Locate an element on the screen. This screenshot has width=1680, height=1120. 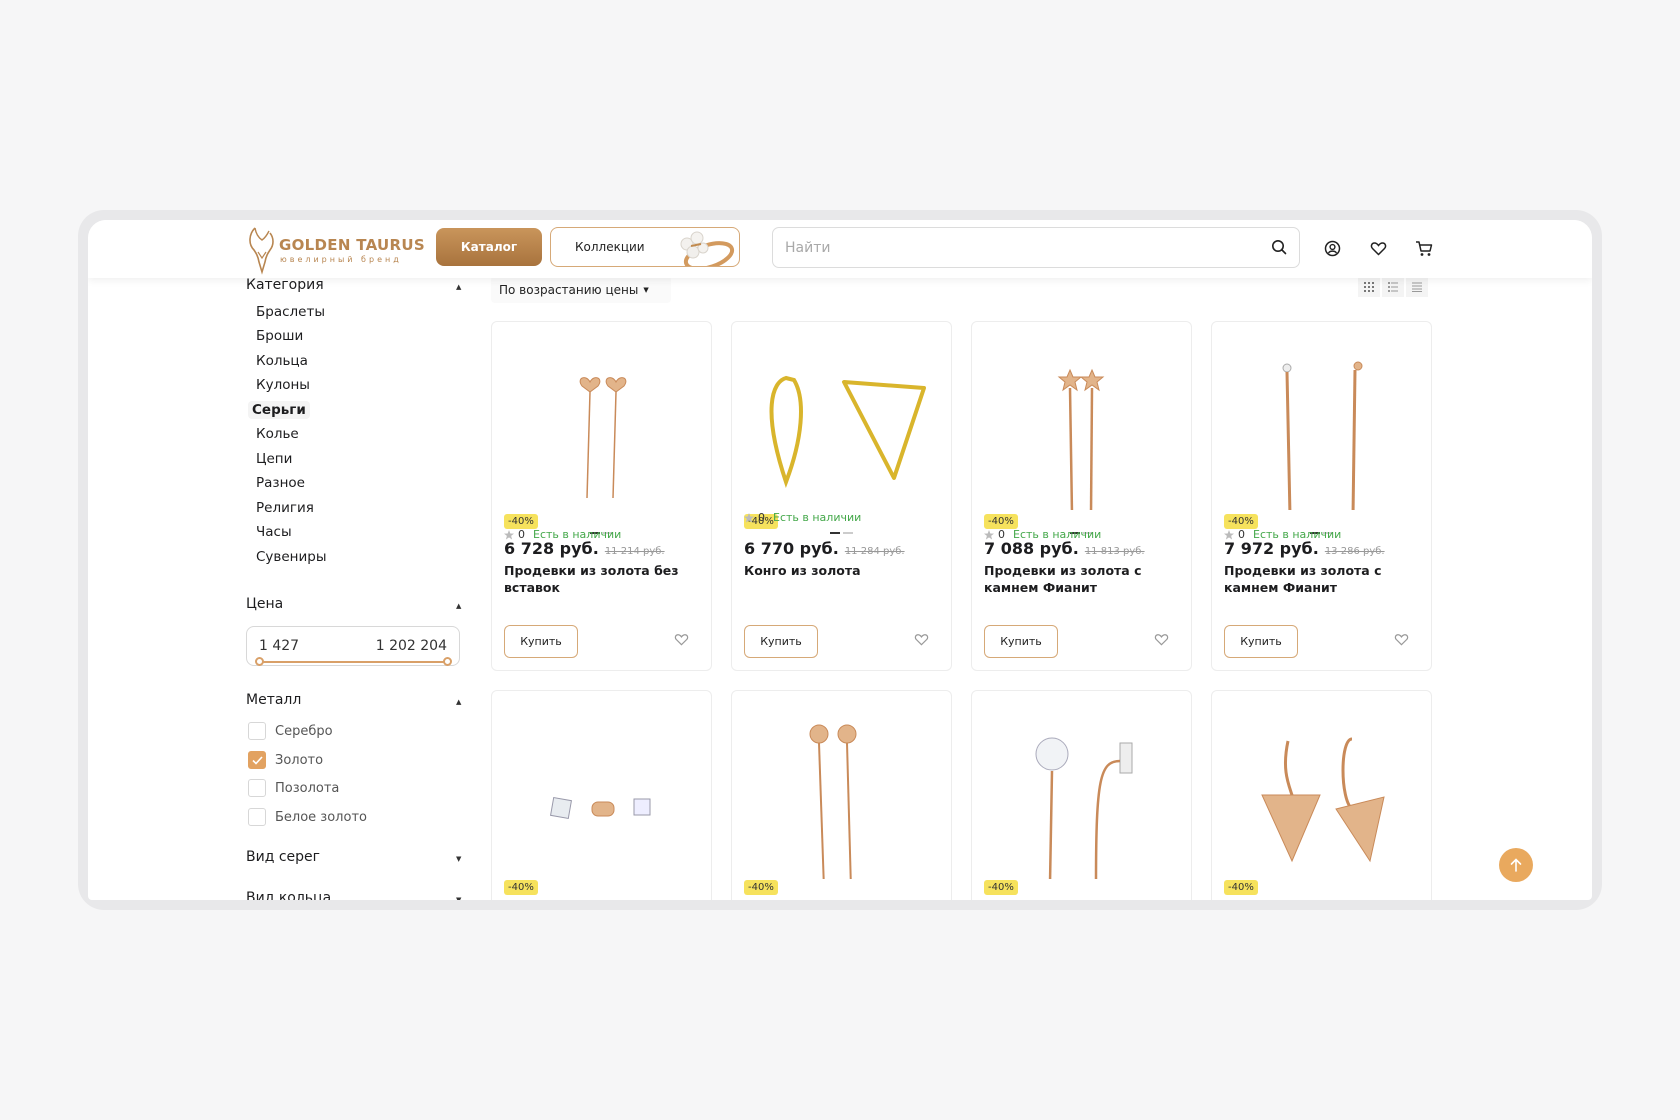
bull-logo-icon is located at coordinates (261, 251).